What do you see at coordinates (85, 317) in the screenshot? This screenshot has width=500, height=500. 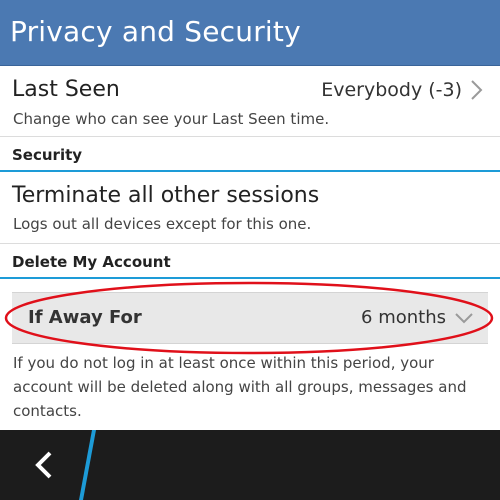 I see `if-away-for-label: If Away For` at bounding box center [85, 317].